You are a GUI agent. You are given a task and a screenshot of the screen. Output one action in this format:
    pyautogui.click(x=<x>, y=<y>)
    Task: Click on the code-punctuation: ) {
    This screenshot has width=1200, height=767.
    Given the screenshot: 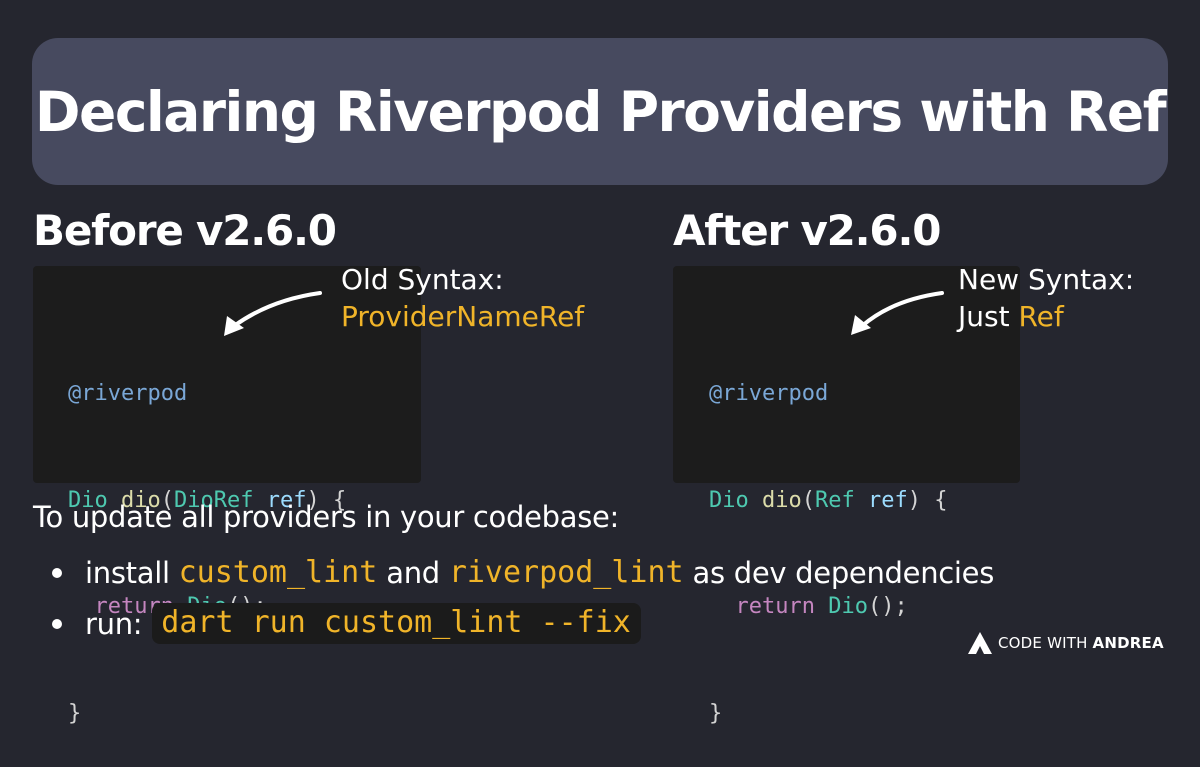 What is the action you would take?
    pyautogui.click(x=927, y=500)
    